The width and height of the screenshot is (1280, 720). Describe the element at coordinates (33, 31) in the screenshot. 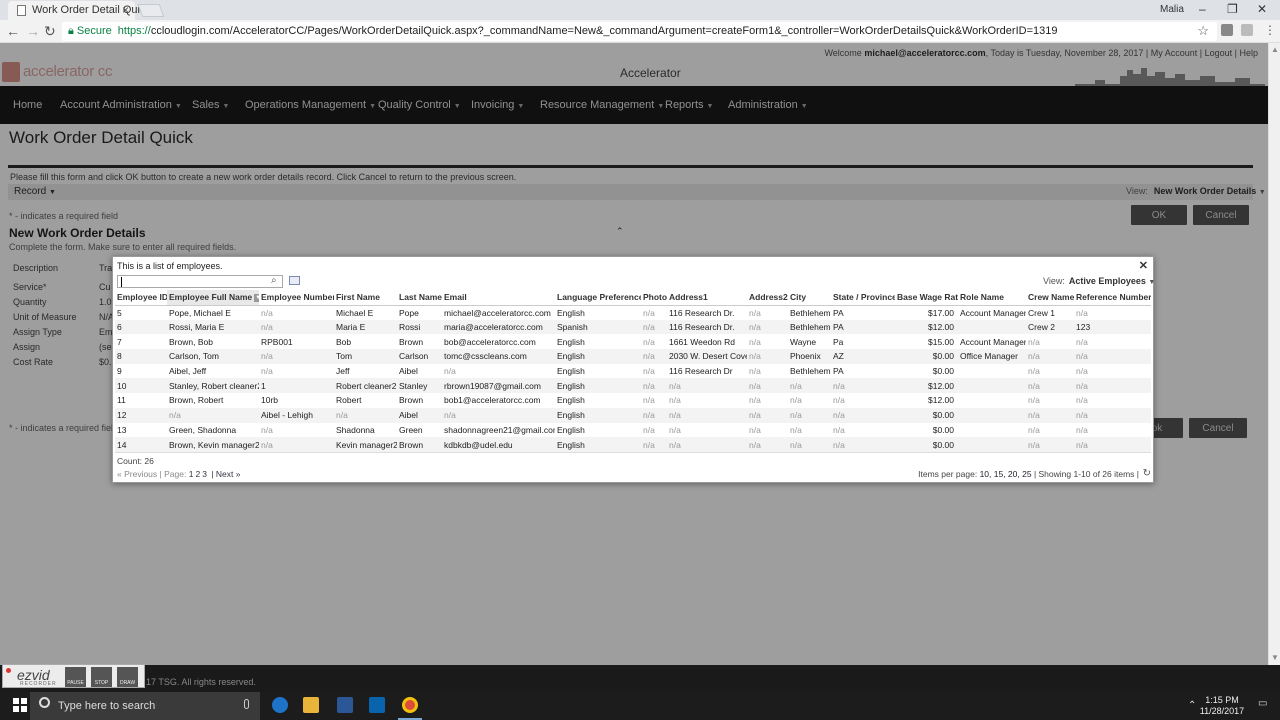

I see `forward-icon: →` at that location.